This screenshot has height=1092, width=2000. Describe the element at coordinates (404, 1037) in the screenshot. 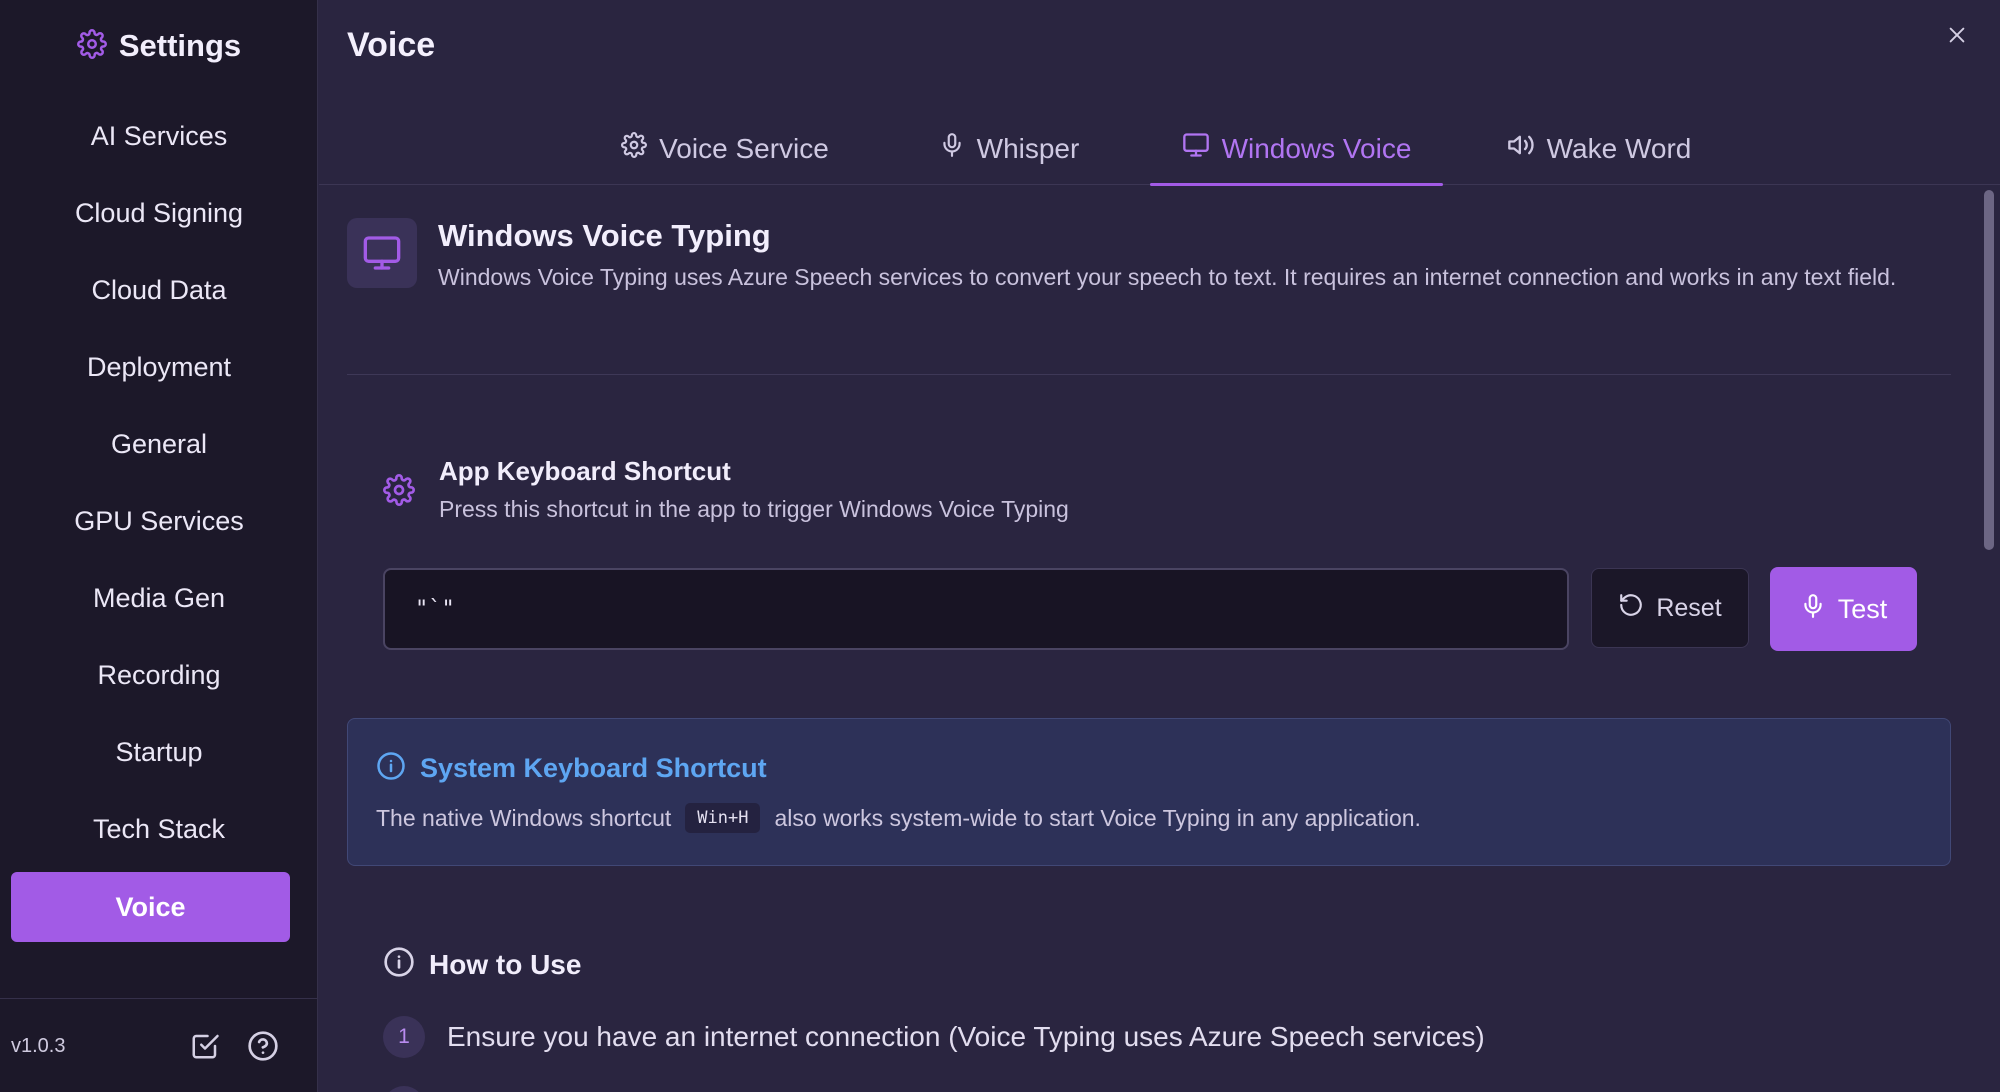

I see `step-number: 1` at that location.